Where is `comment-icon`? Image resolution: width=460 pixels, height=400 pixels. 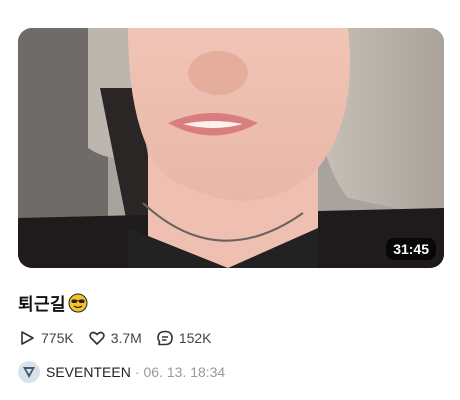 comment-icon is located at coordinates (165, 338).